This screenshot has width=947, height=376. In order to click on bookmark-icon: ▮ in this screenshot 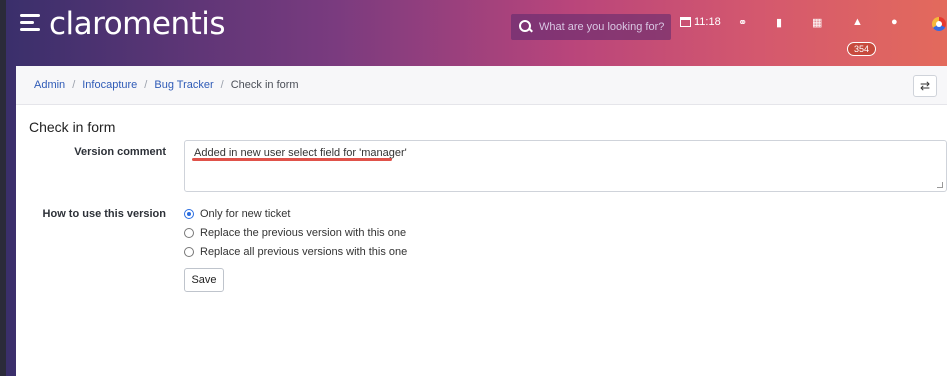, I will do `click(779, 22)`.